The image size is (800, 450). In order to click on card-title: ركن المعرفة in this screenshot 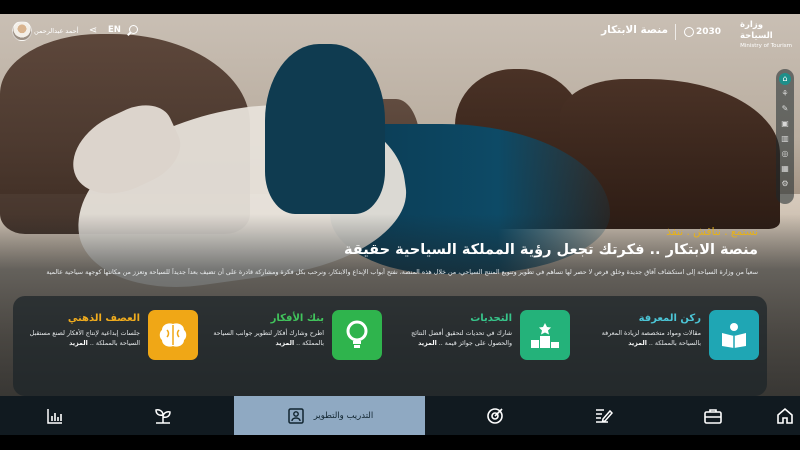, I will do `click(669, 318)`.